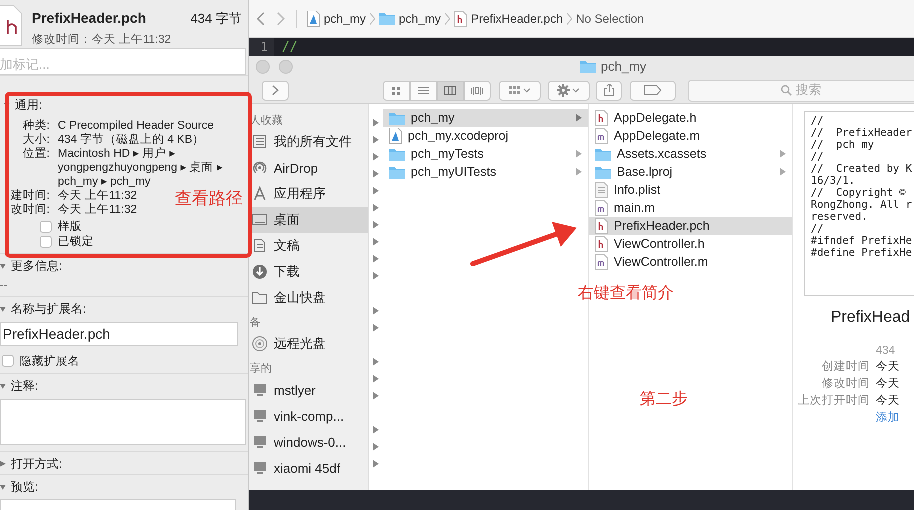 This screenshot has height=510, width=914. I want to click on checkbox-label: 隐藏扩展名, so click(50, 361).